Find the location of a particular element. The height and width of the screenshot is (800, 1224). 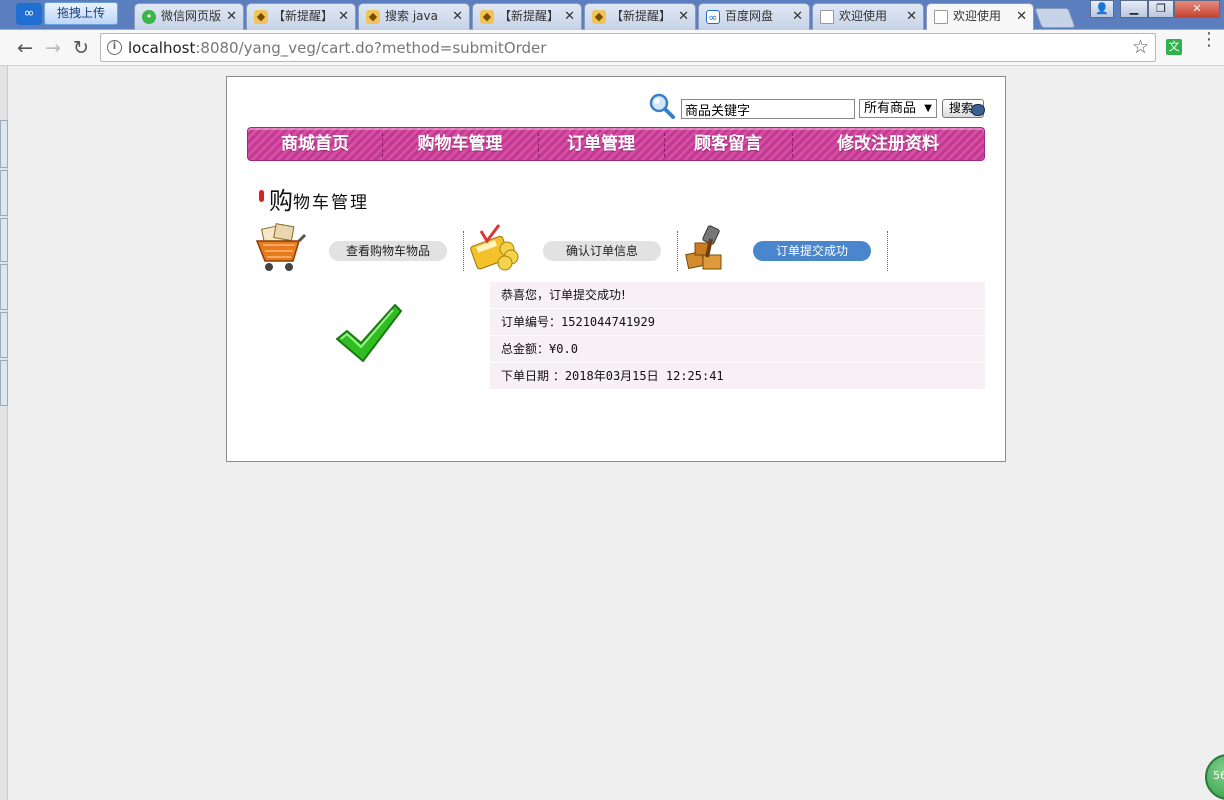

window-close-icon: ✕ is located at coordinates (1197, 9).